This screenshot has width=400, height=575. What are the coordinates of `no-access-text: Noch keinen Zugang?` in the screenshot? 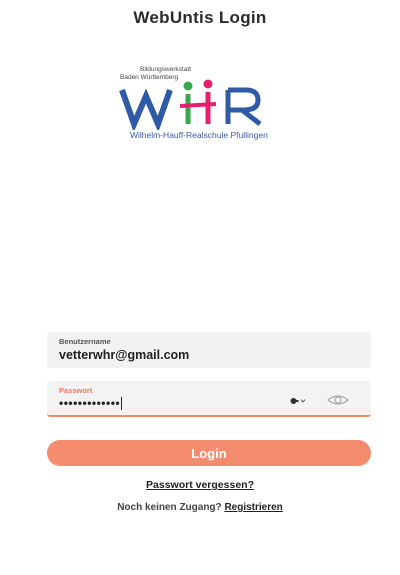 It's located at (169, 507).